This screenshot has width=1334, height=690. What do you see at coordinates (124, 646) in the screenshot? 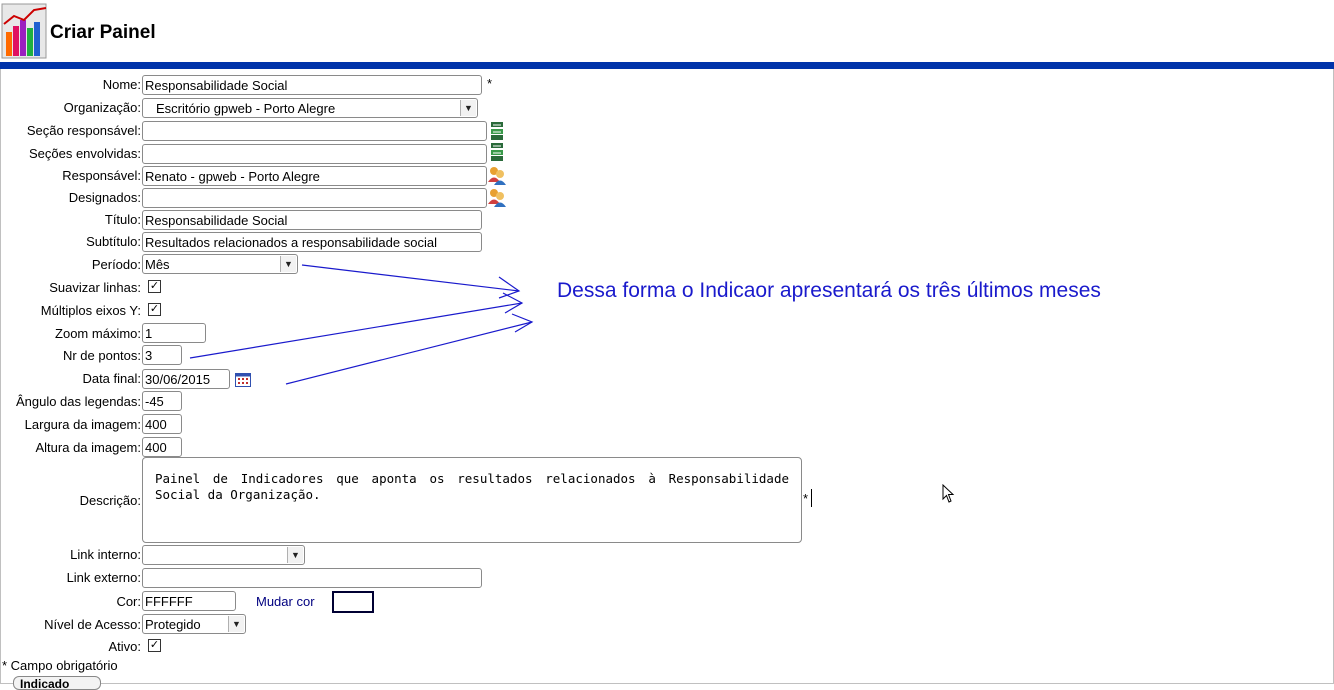
I see `ativo-label: Ativo:` at bounding box center [124, 646].